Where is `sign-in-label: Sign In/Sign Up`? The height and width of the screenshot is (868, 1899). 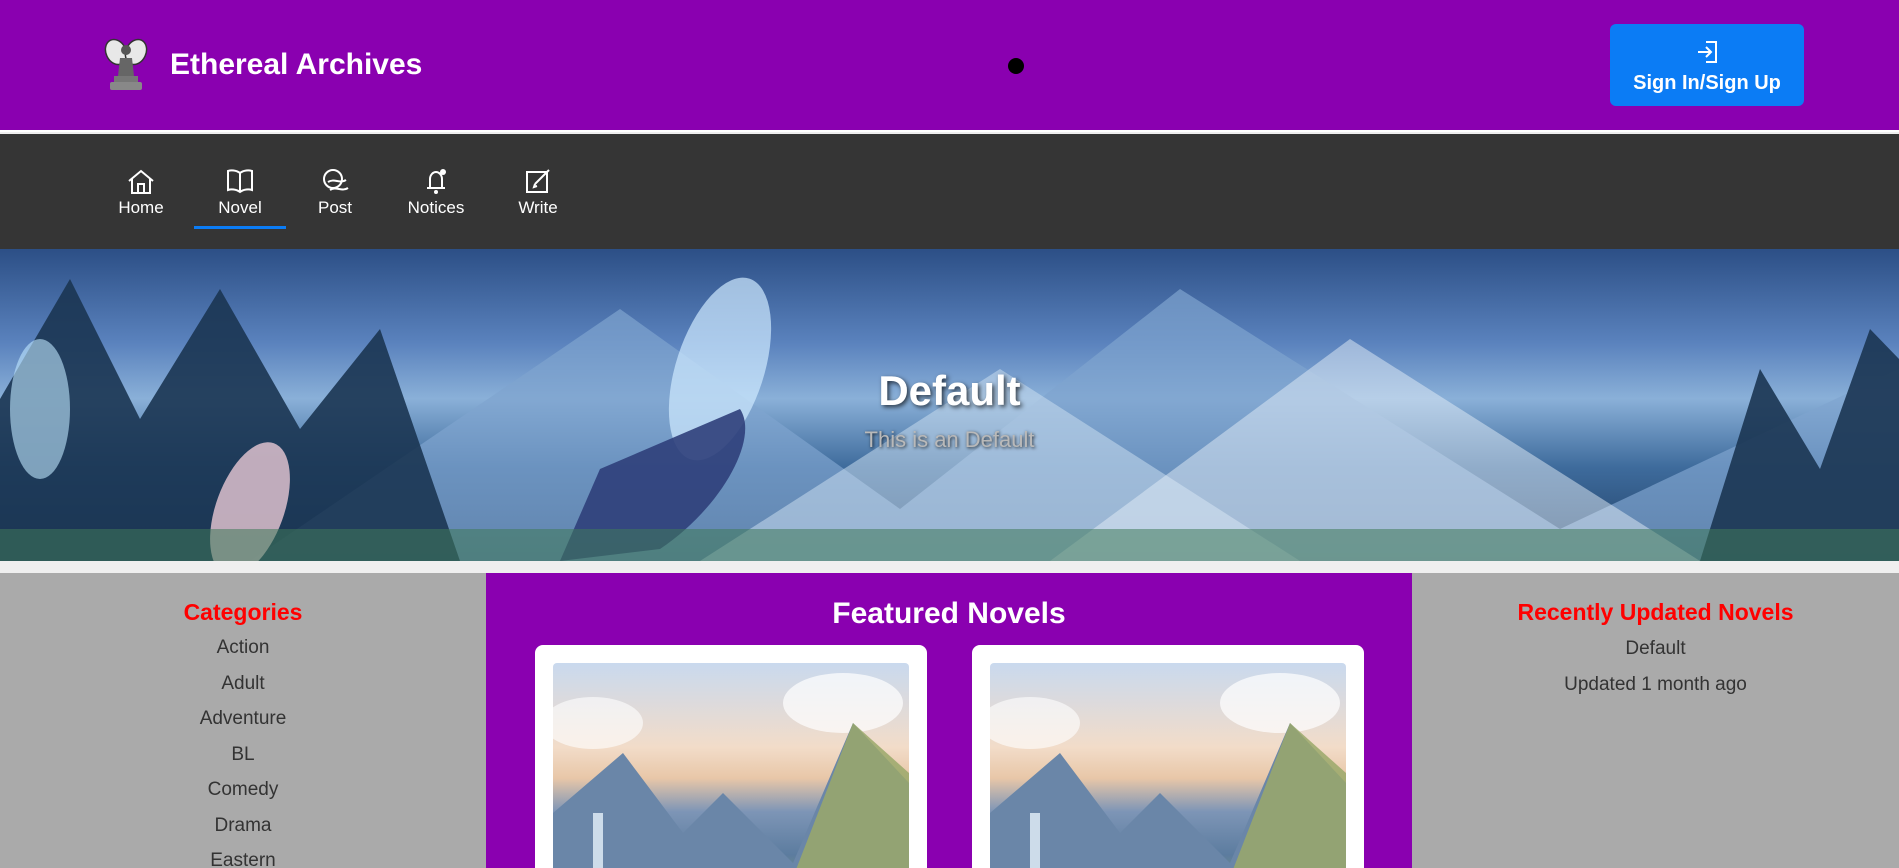
sign-in-label: Sign In/Sign Up is located at coordinates (1707, 83).